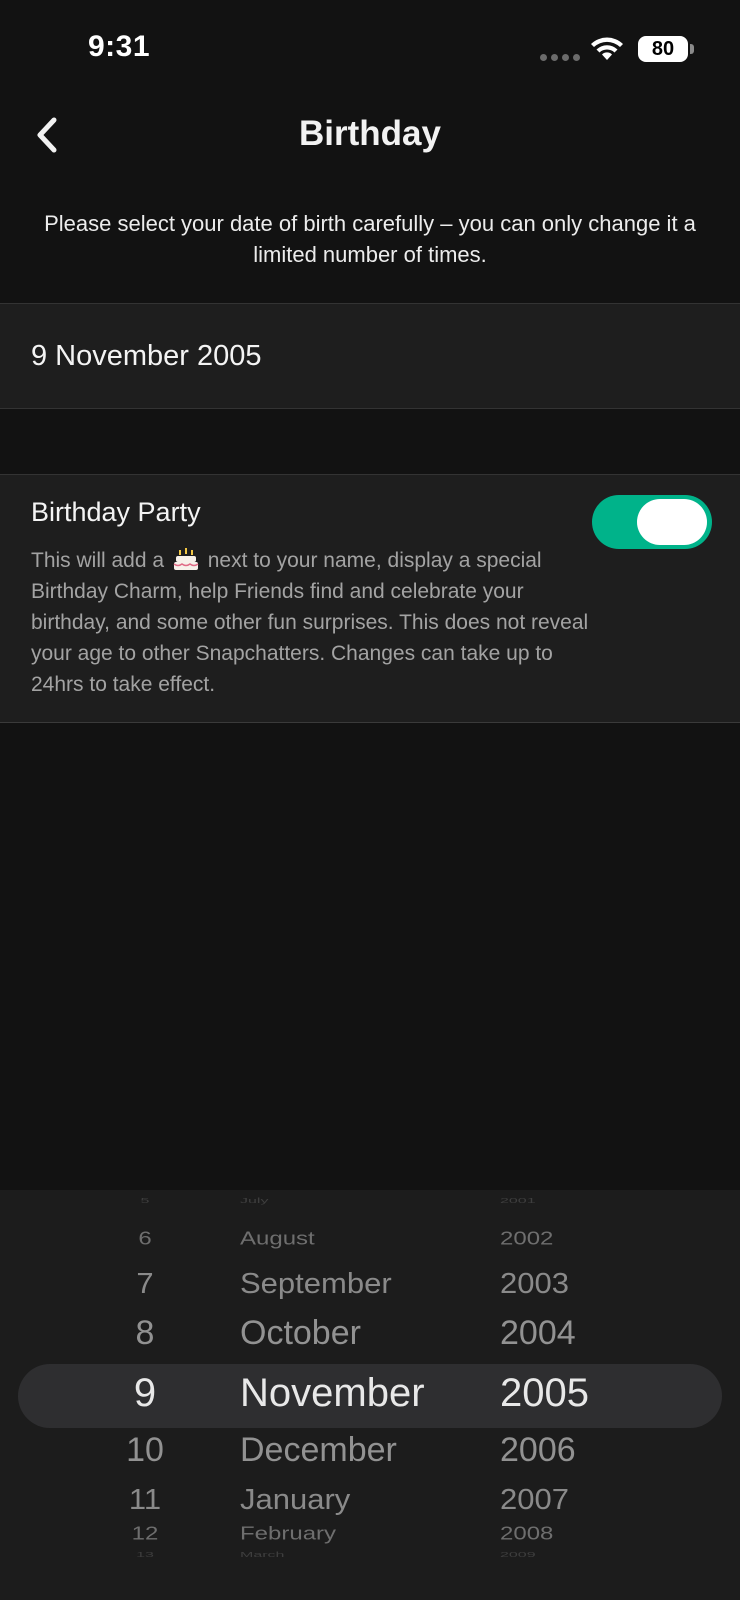 This screenshot has height=1600, width=740. Describe the element at coordinates (560, 57) in the screenshot. I see `cellular-signal-icon` at that location.